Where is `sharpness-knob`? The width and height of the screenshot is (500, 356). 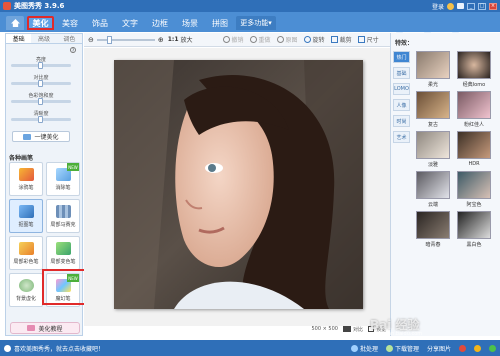 sharpness-knob is located at coordinates (40, 119).